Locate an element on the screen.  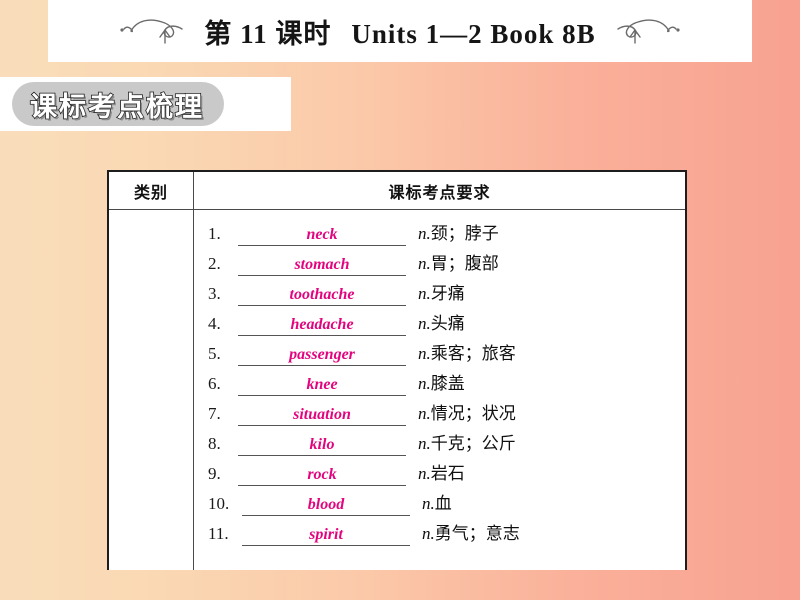
definition-text: n.头痛 is located at coordinates (435, 322).